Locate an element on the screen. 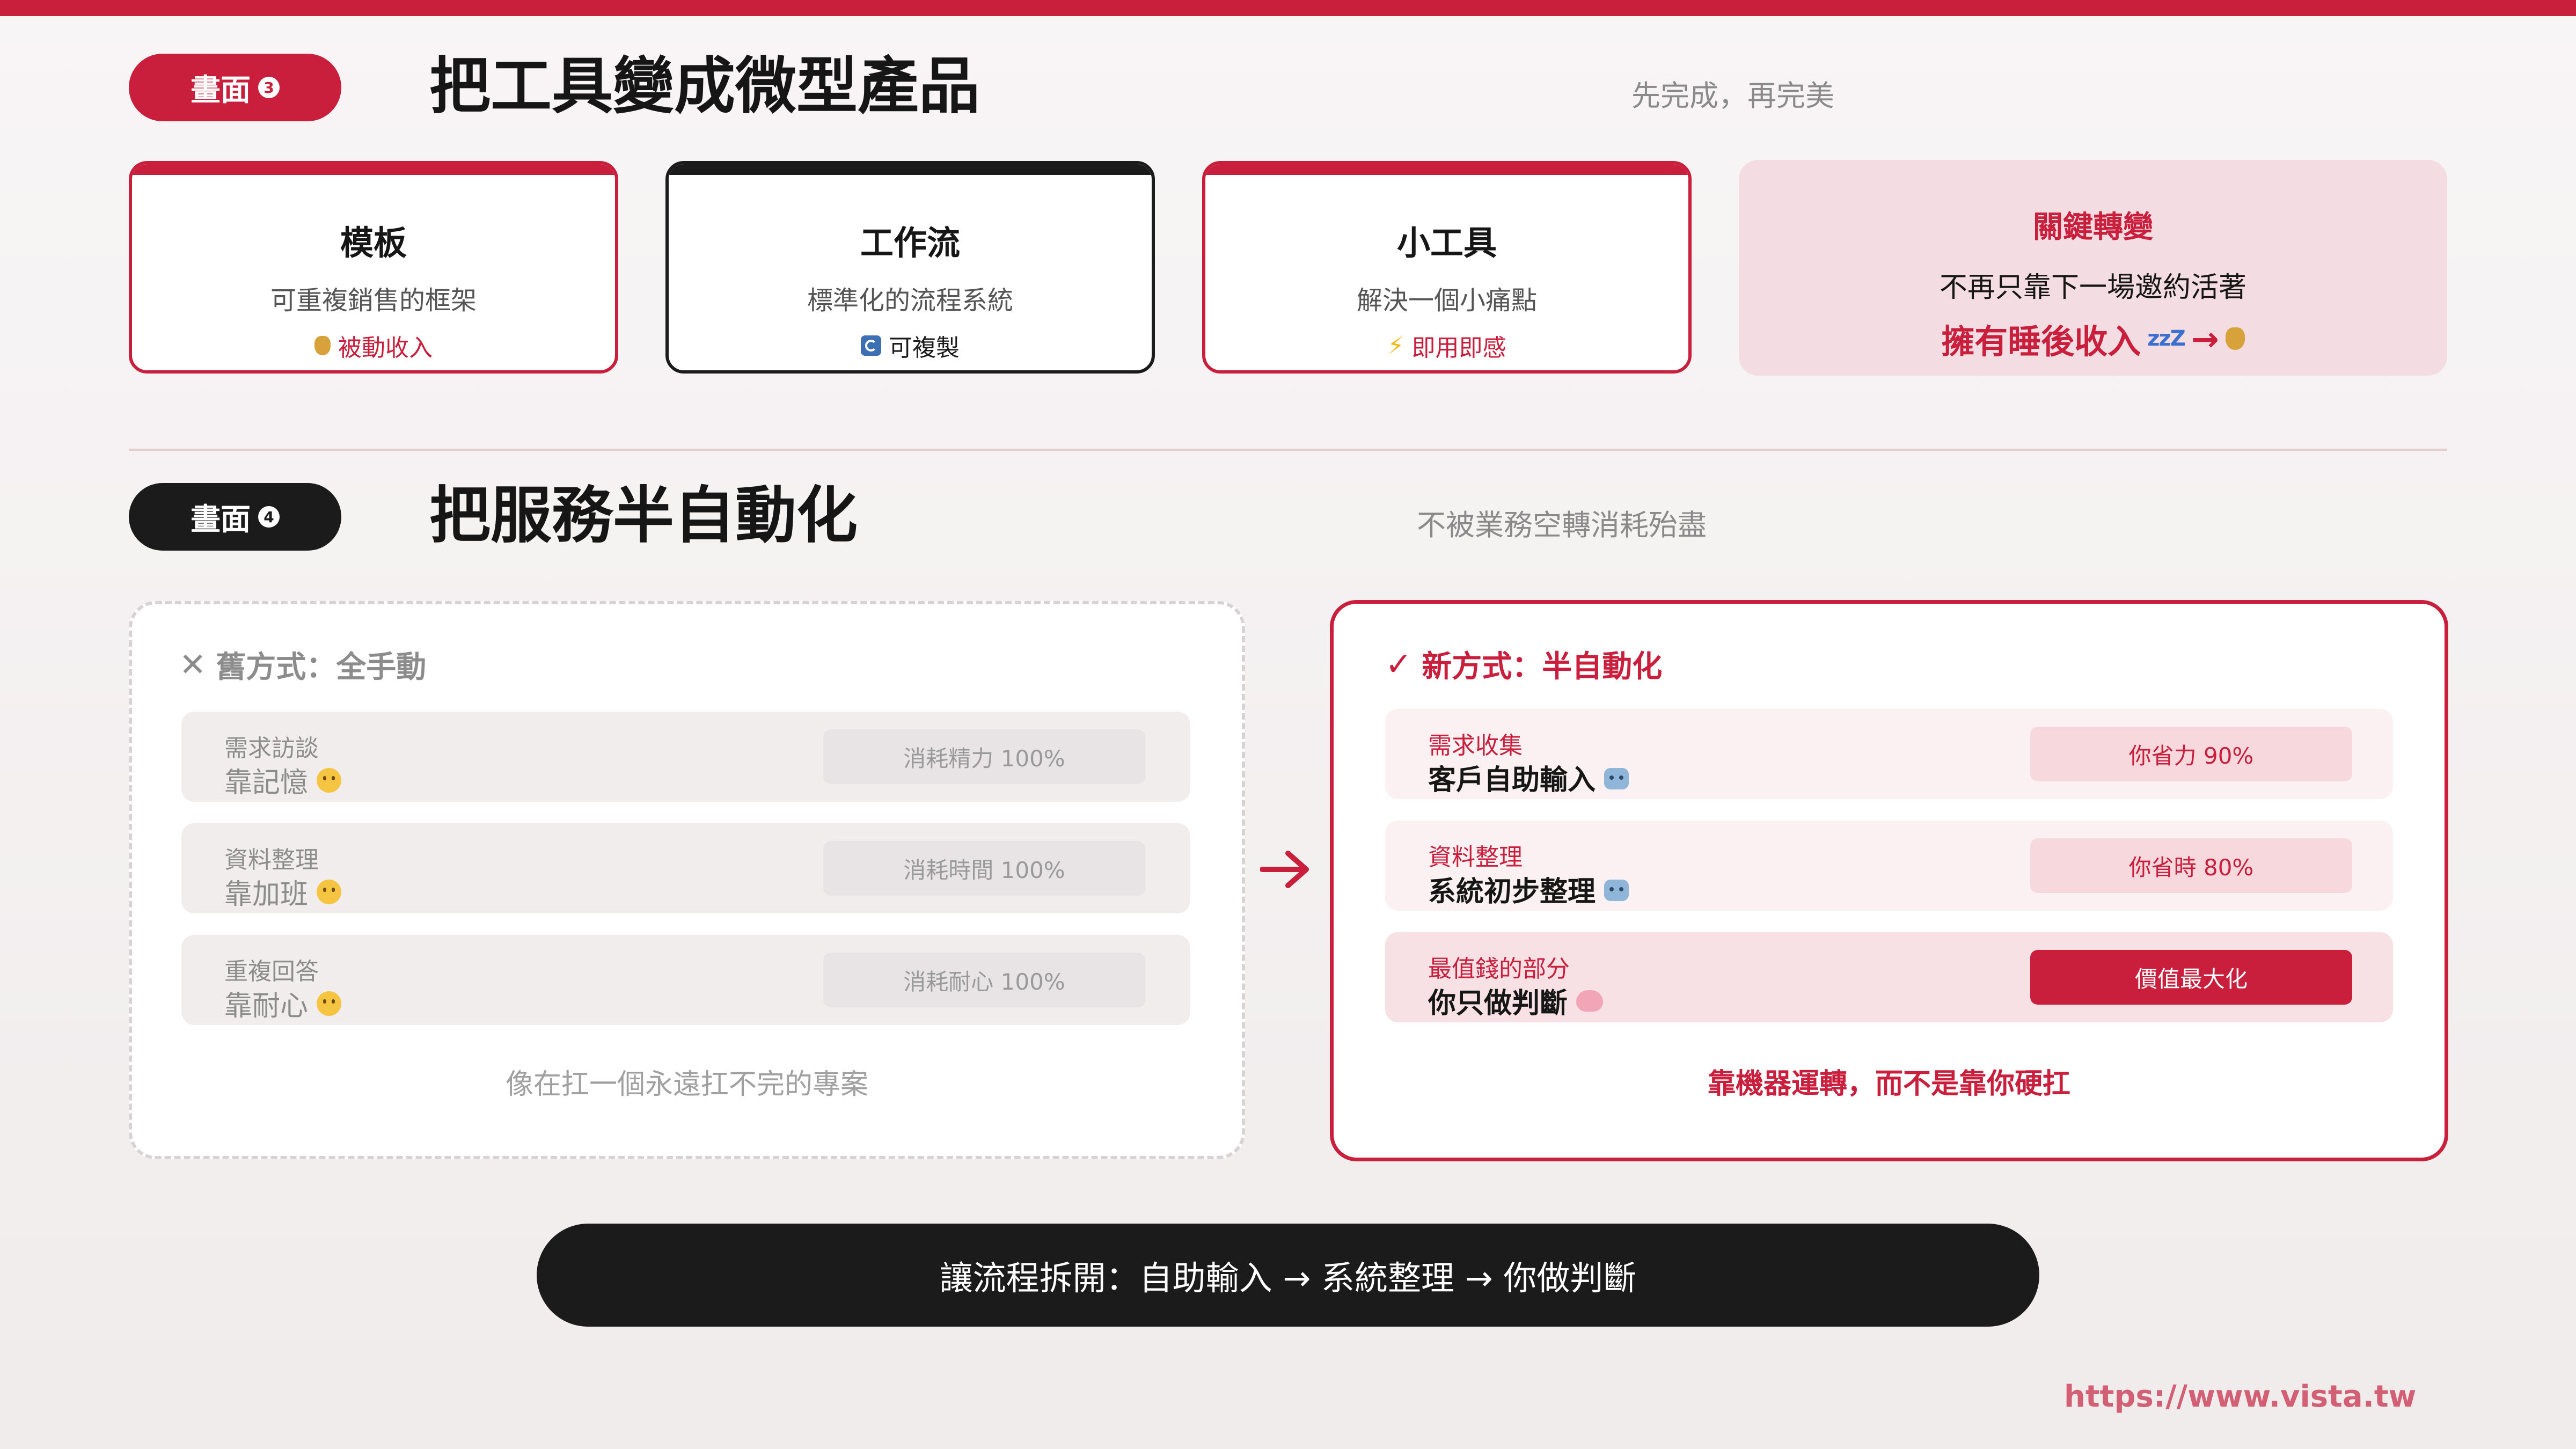 The image size is (2576, 1449). key-shift-title: 關鍵轉變 is located at coordinates (2093, 227).